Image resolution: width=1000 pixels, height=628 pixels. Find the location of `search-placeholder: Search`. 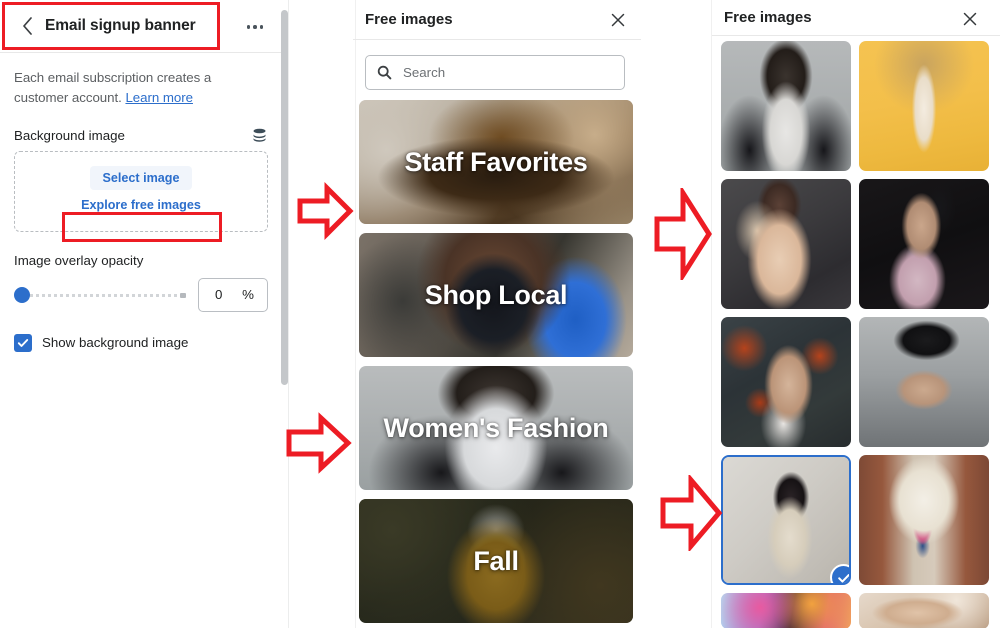

search-placeholder: Search is located at coordinates (424, 72).